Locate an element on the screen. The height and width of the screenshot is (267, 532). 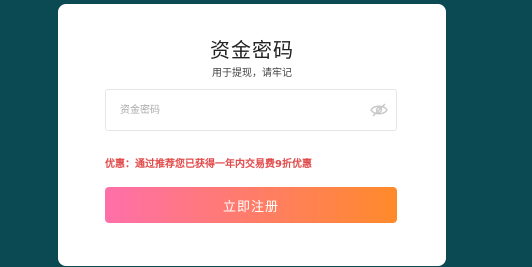
fund-password-field is located at coordinates (251, 110).